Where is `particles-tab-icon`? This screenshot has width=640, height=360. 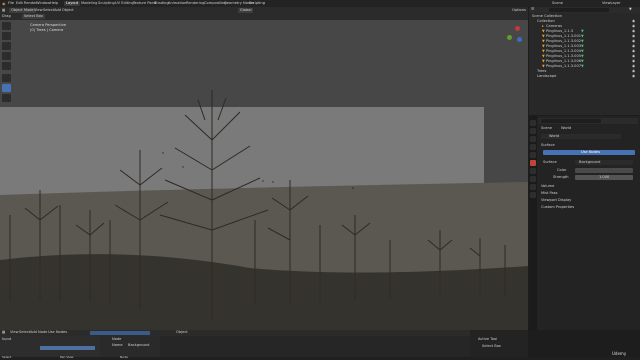 particles-tab-icon is located at coordinates (533, 187).